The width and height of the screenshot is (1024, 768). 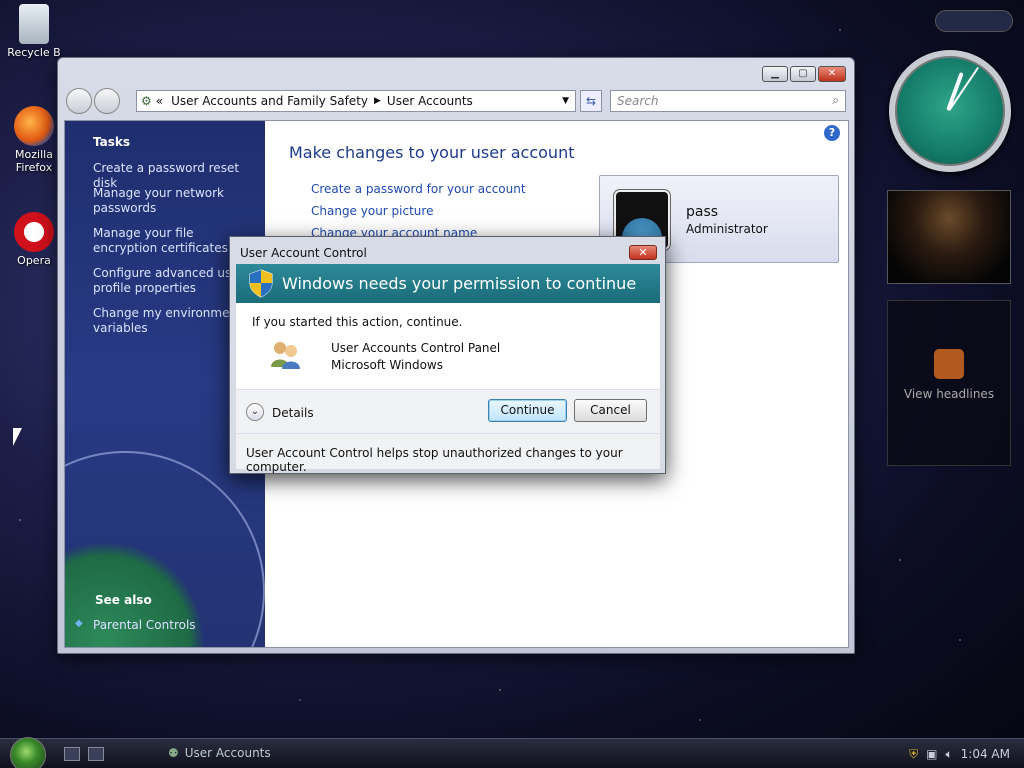 What do you see at coordinates (985, 754) in the screenshot?
I see `clock-time: 1:04 AM` at bounding box center [985, 754].